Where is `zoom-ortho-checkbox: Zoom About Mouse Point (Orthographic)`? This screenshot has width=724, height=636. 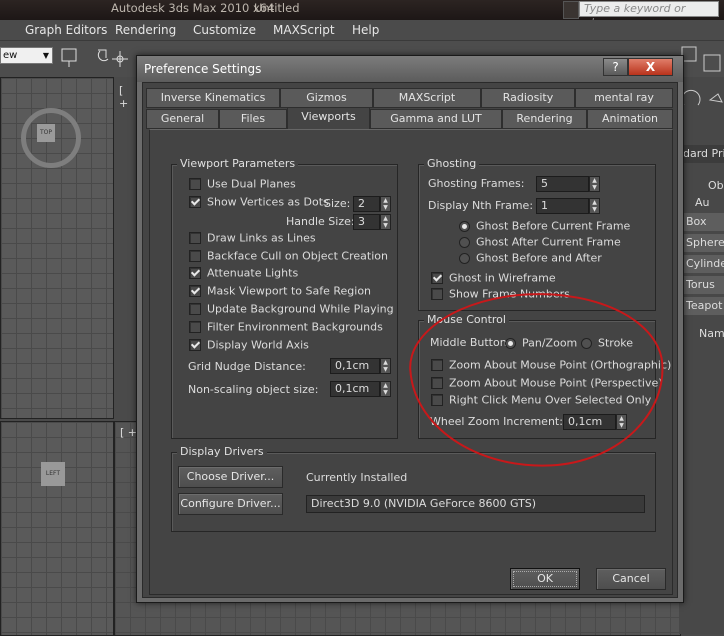 zoom-ortho-checkbox: Zoom About Mouse Point (Orthographic) is located at coordinates (551, 365).